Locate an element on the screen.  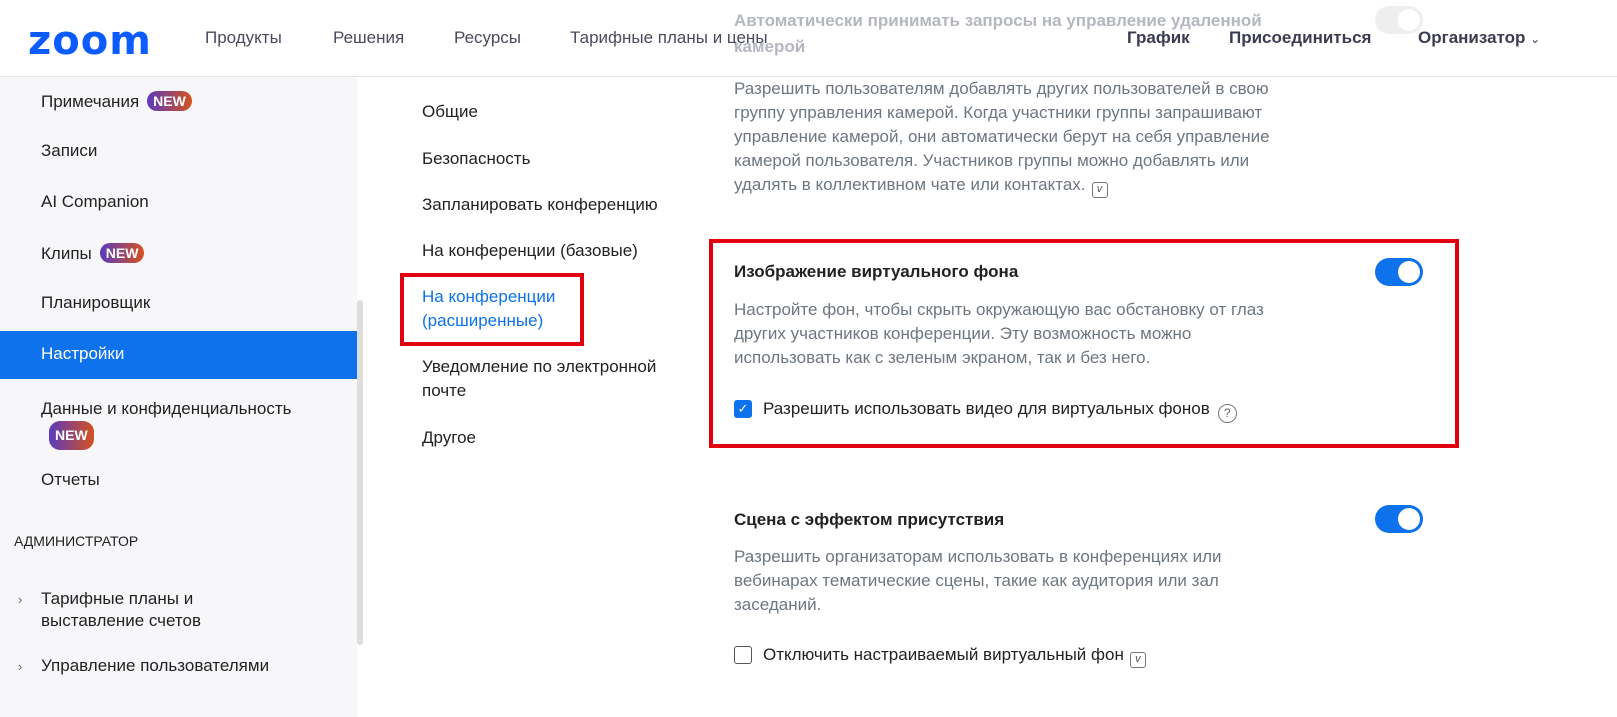
sidebar-item-scheduler: Планировщик is located at coordinates (95, 303).